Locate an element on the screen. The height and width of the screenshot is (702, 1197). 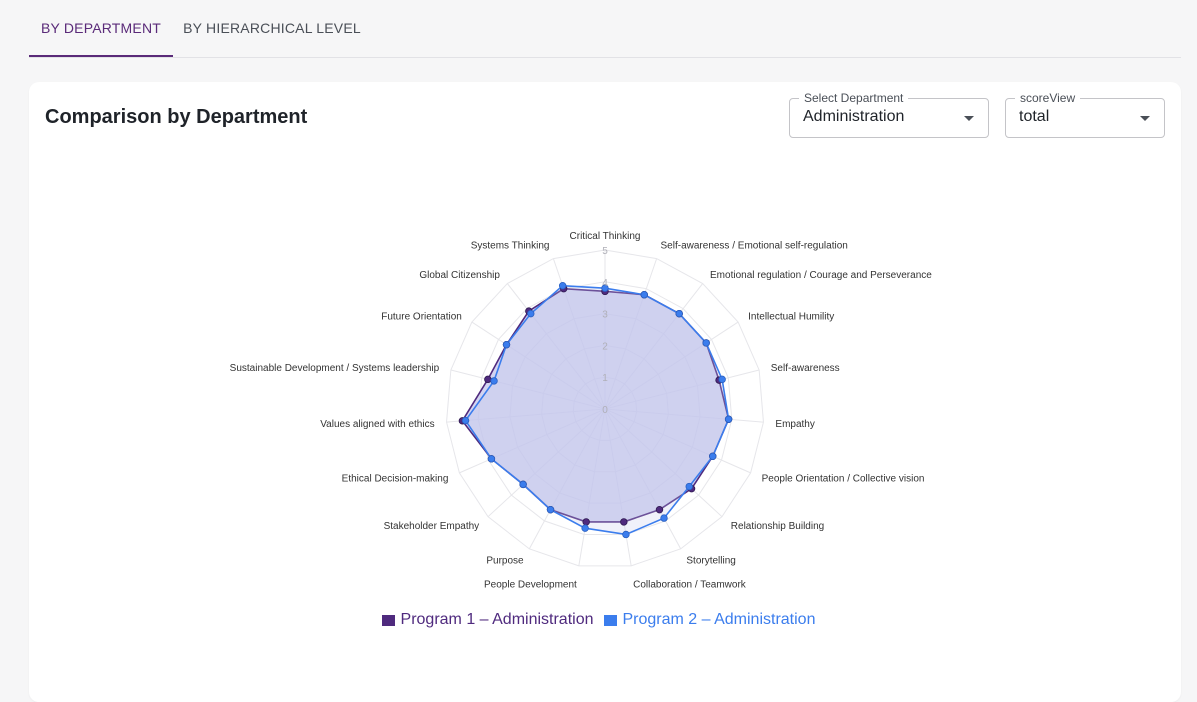
axis-label: Purpose is located at coordinates (505, 560).